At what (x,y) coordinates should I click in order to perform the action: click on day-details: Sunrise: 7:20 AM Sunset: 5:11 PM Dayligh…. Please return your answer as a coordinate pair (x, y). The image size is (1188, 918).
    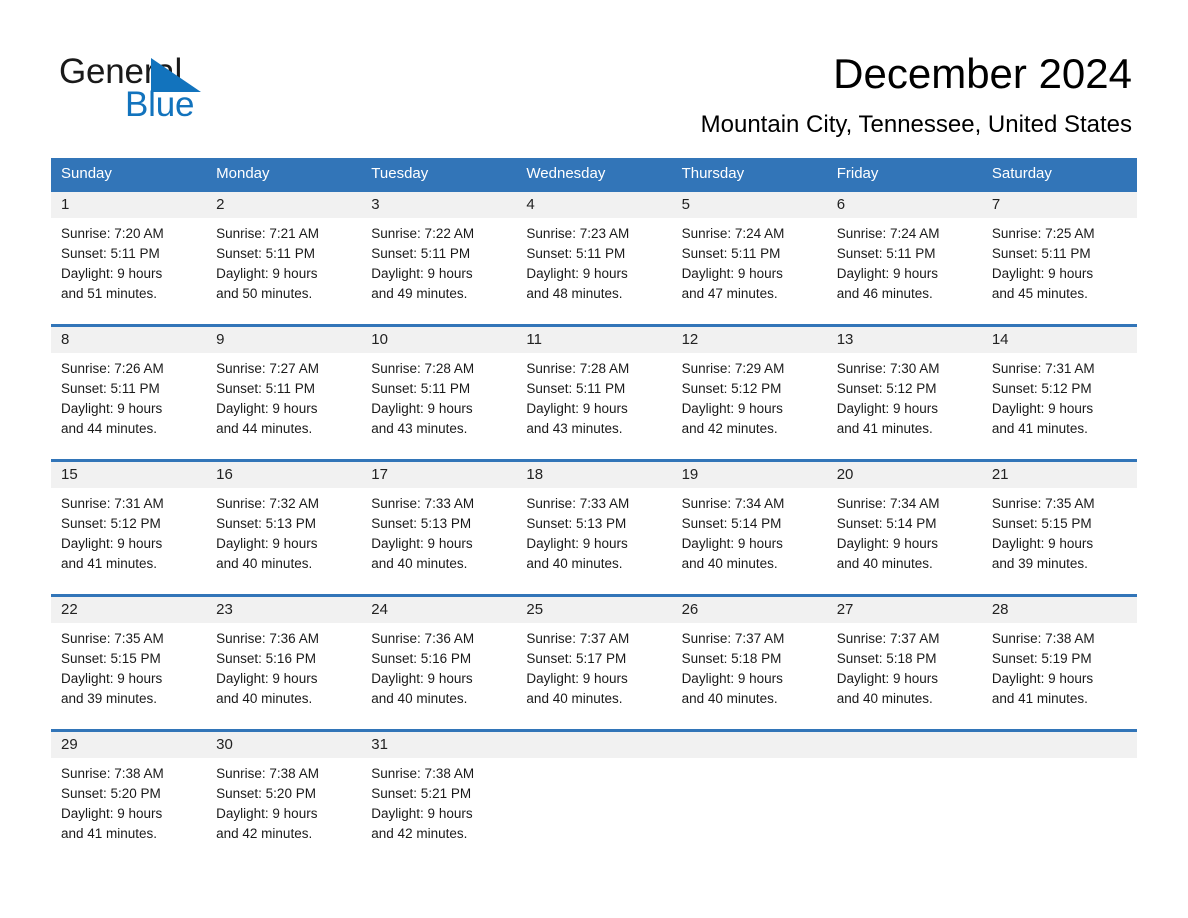
    Looking at the image, I should click on (128, 262).